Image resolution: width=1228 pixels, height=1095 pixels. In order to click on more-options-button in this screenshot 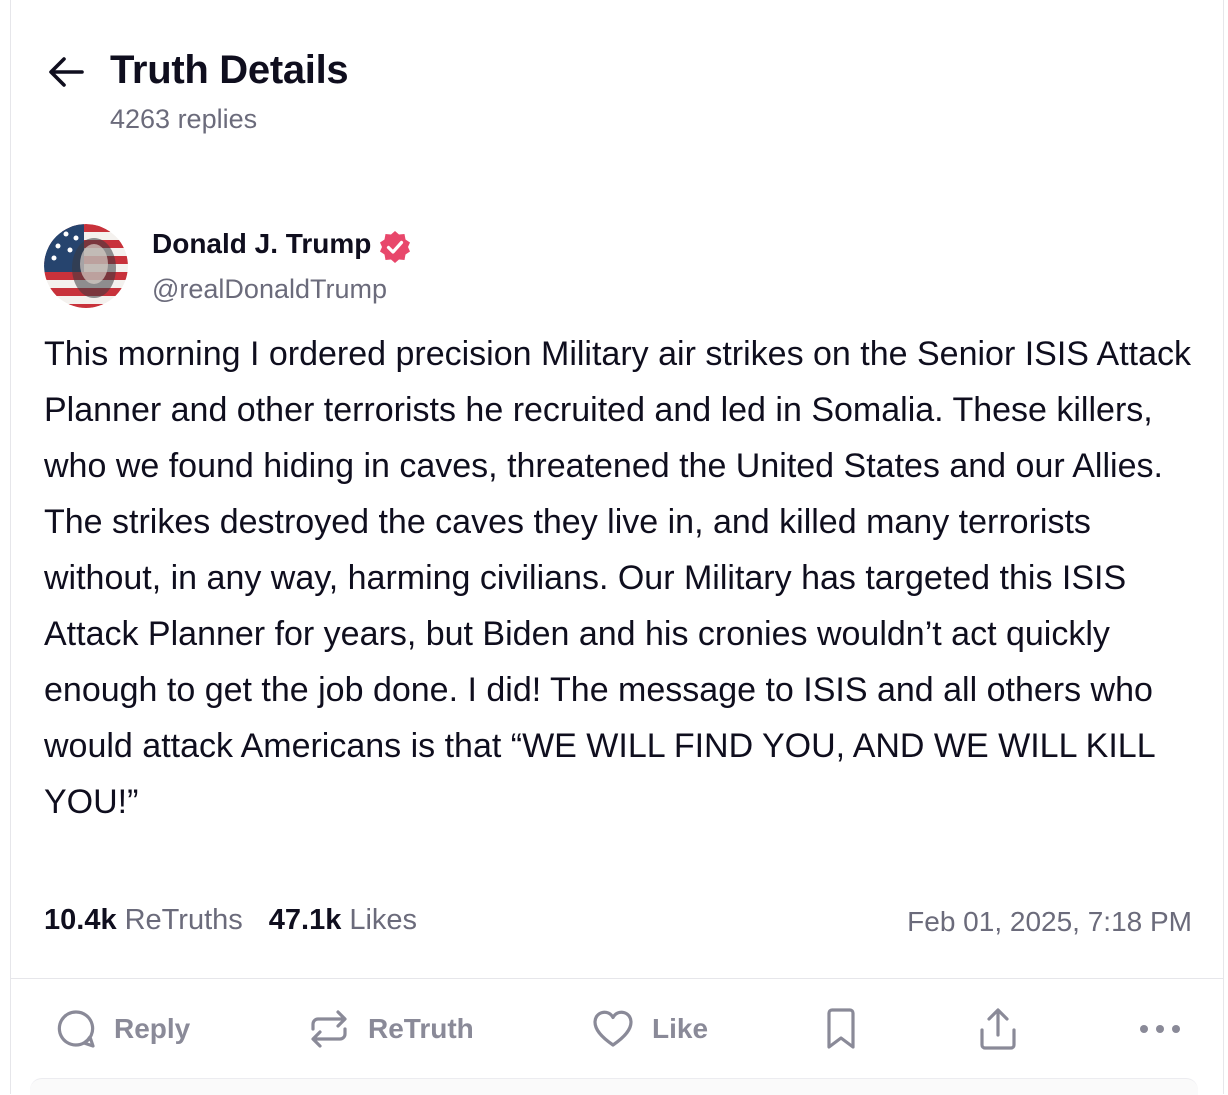, I will do `click(1160, 1029)`.